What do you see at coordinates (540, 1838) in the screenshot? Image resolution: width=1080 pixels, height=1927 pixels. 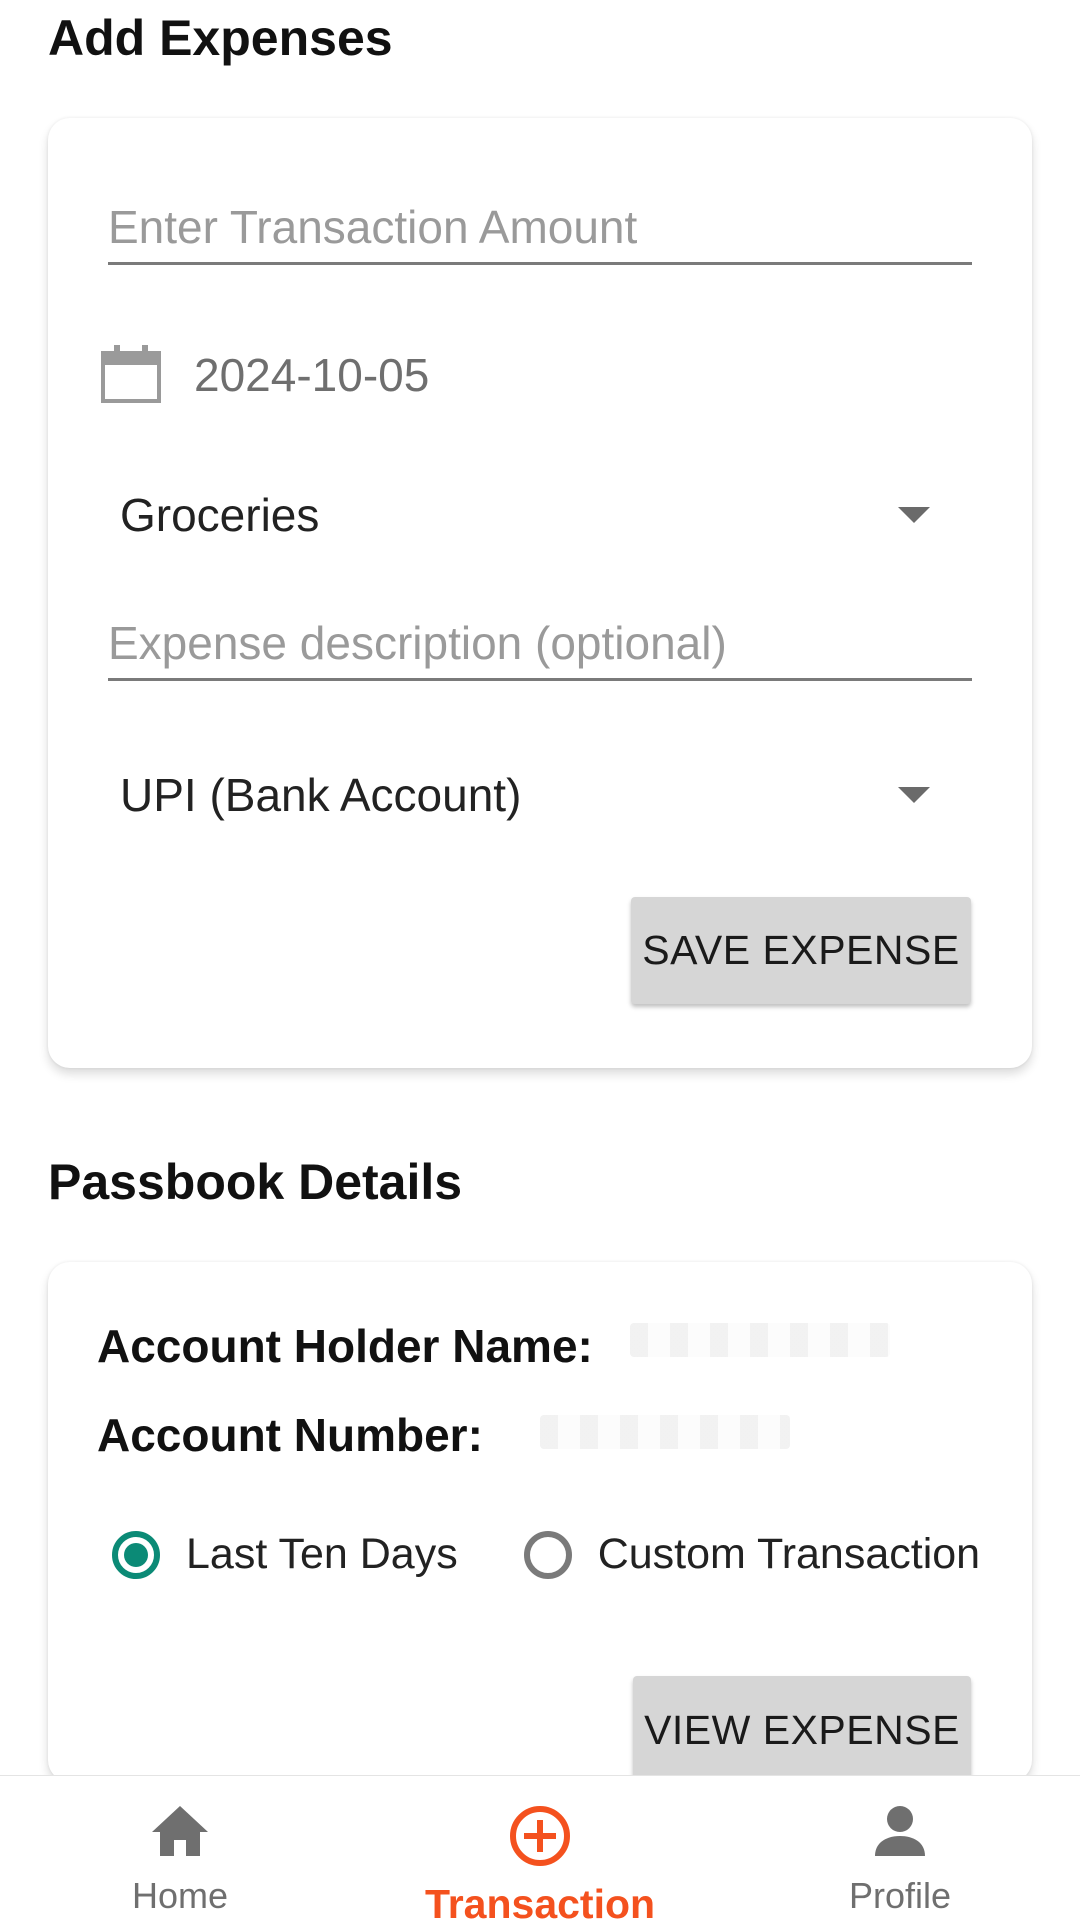 I see `add-circle-icon` at bounding box center [540, 1838].